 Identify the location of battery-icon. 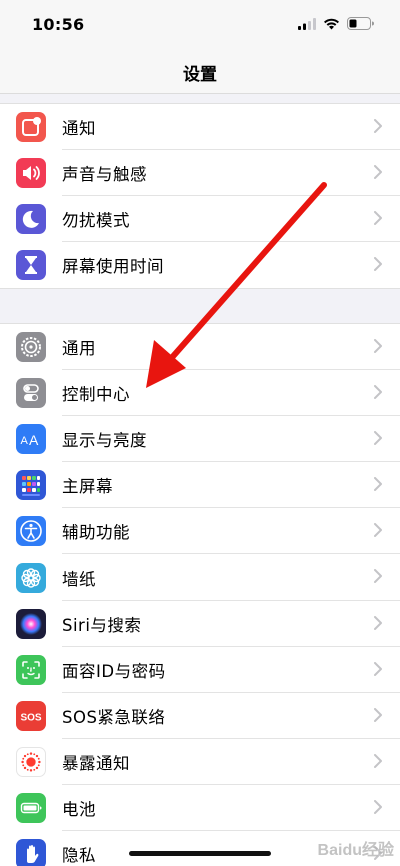
(31, 807).